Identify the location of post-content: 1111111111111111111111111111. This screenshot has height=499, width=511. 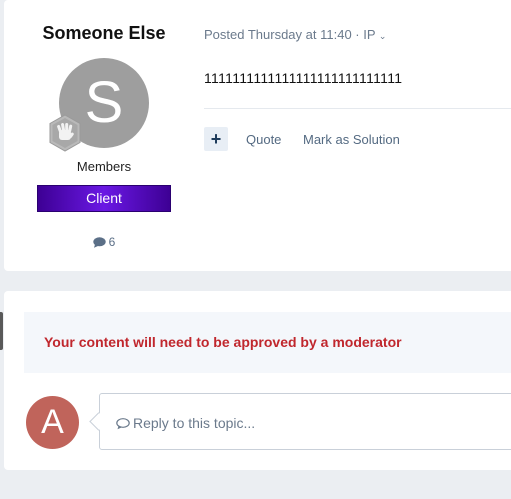
(303, 78).